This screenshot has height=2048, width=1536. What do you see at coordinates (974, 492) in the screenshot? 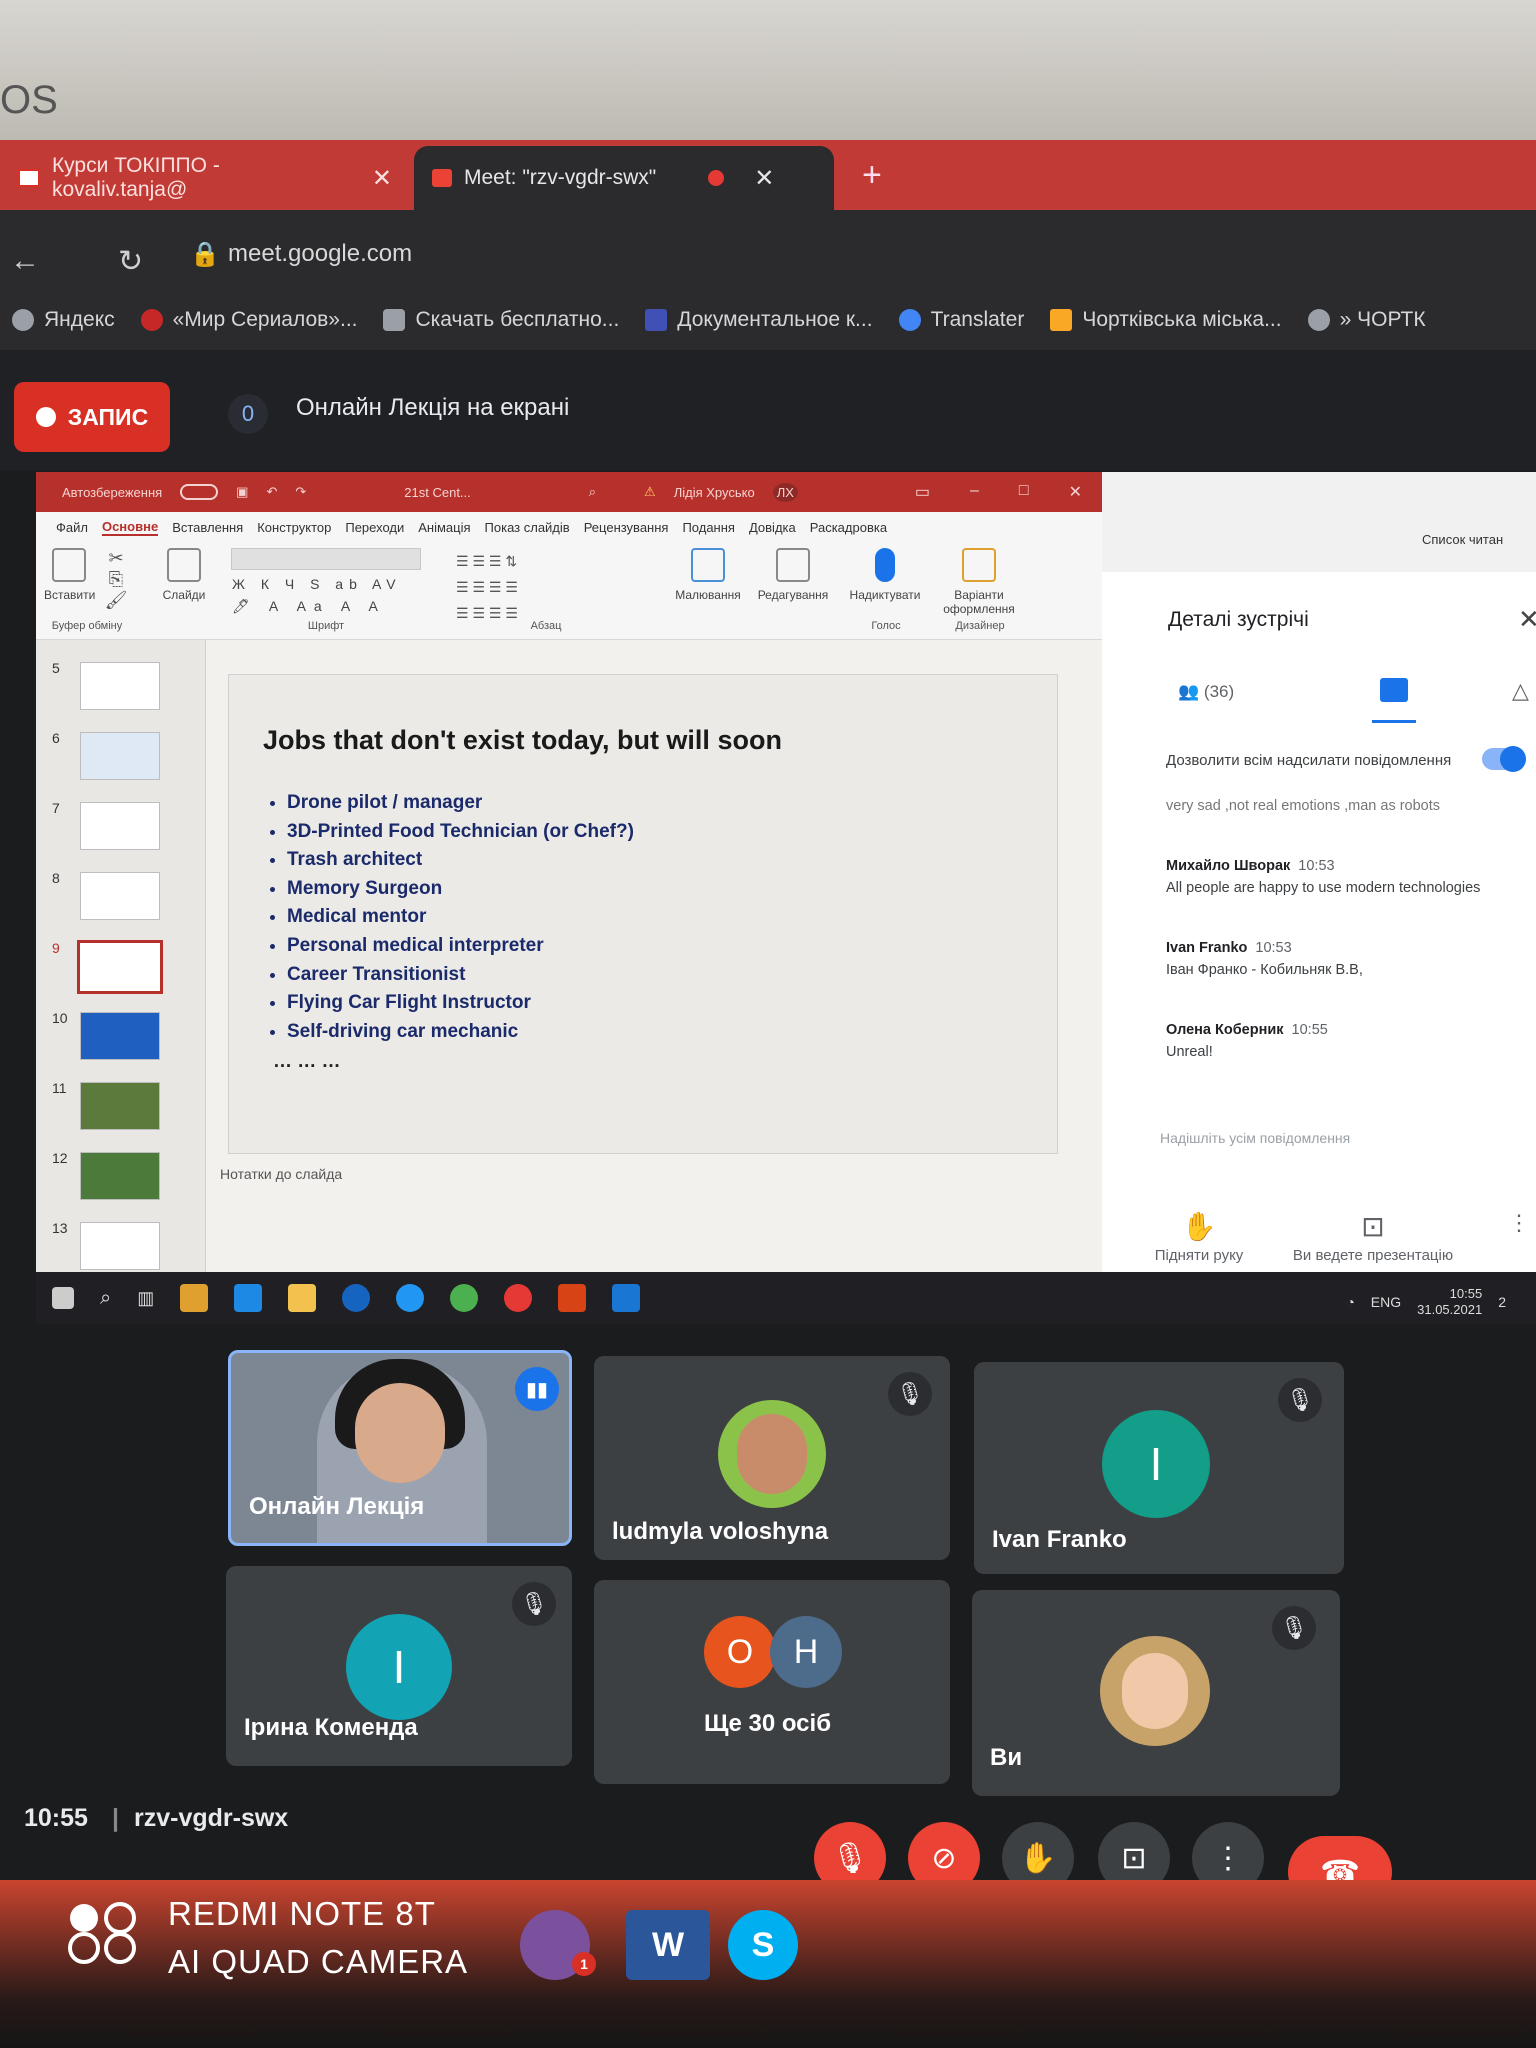
I see `minimize-icon: –` at bounding box center [974, 492].